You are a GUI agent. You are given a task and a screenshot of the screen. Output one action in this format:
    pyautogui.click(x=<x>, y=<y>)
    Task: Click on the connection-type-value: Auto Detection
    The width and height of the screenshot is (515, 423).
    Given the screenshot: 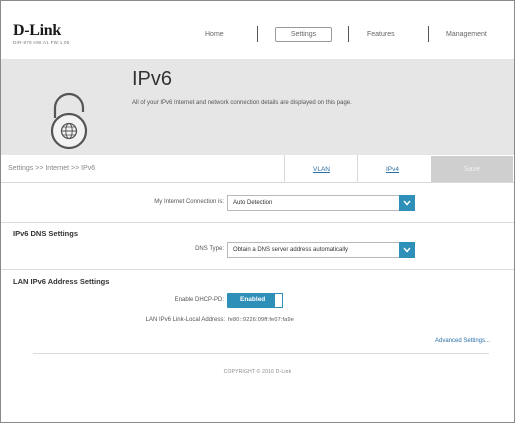 What is the action you would take?
    pyautogui.click(x=253, y=203)
    